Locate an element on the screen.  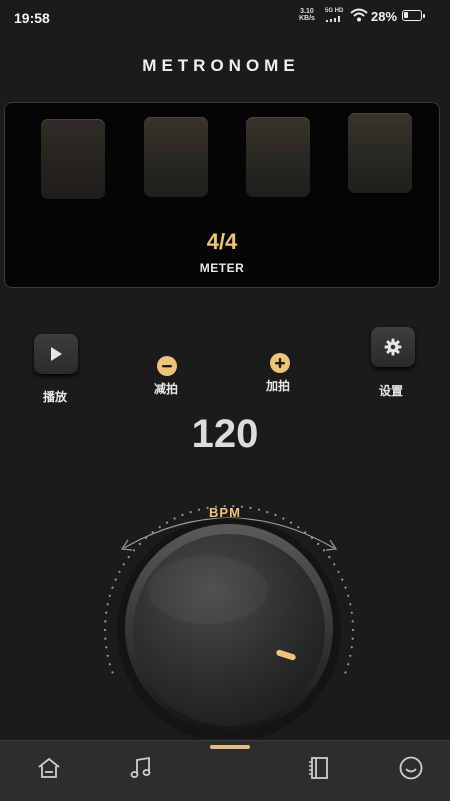
increase-beat-button is located at coordinates (280, 363).